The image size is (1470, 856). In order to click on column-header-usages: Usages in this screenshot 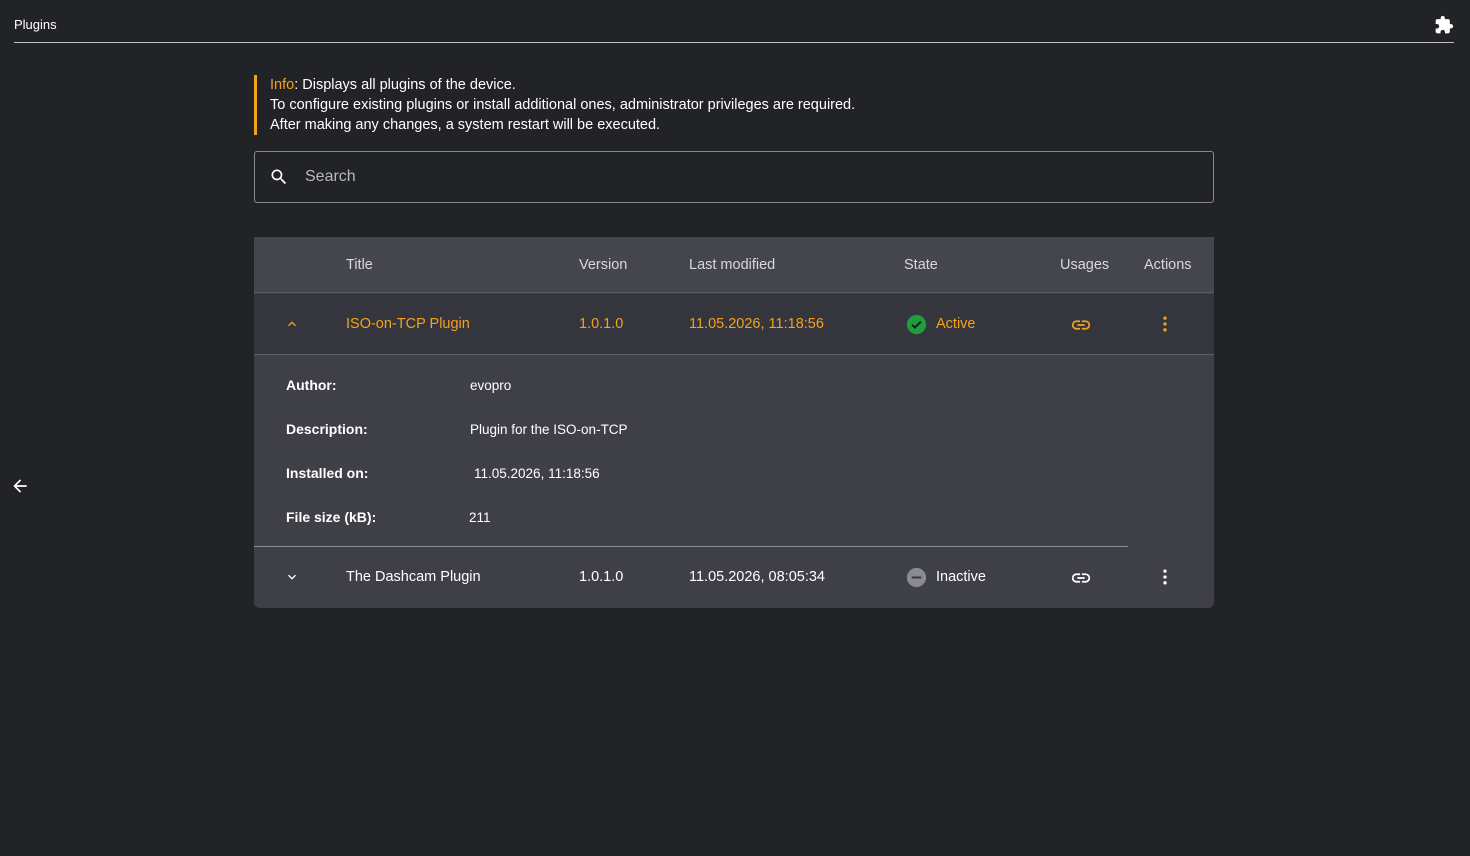, I will do `click(1085, 265)`.